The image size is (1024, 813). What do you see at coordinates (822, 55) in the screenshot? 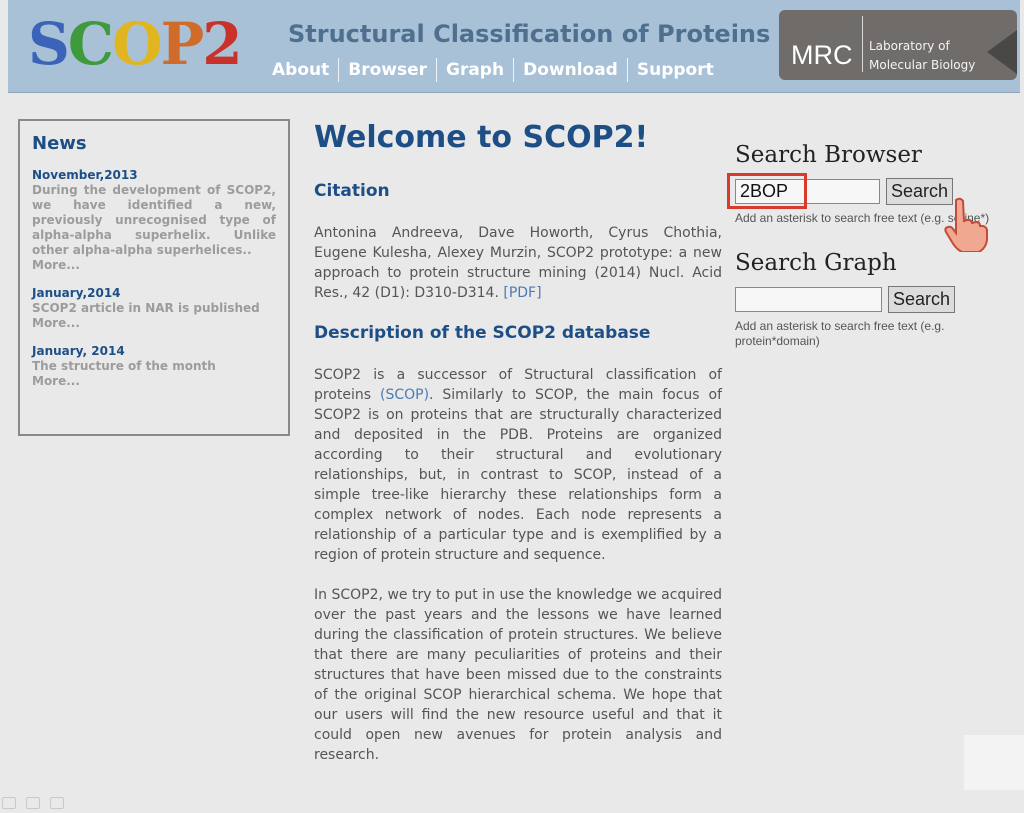
I see `mrc-abbr: MRC` at bounding box center [822, 55].